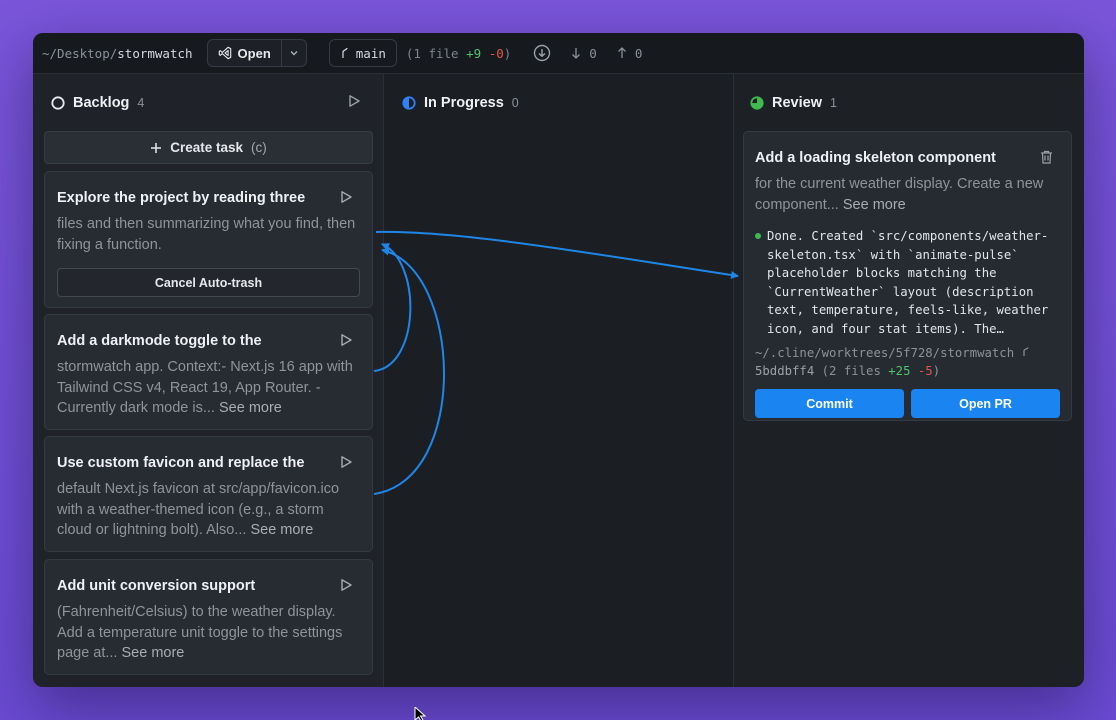  Describe the element at coordinates (558, 103) in the screenshot. I see `in-progress-header: In Progress 0` at that location.